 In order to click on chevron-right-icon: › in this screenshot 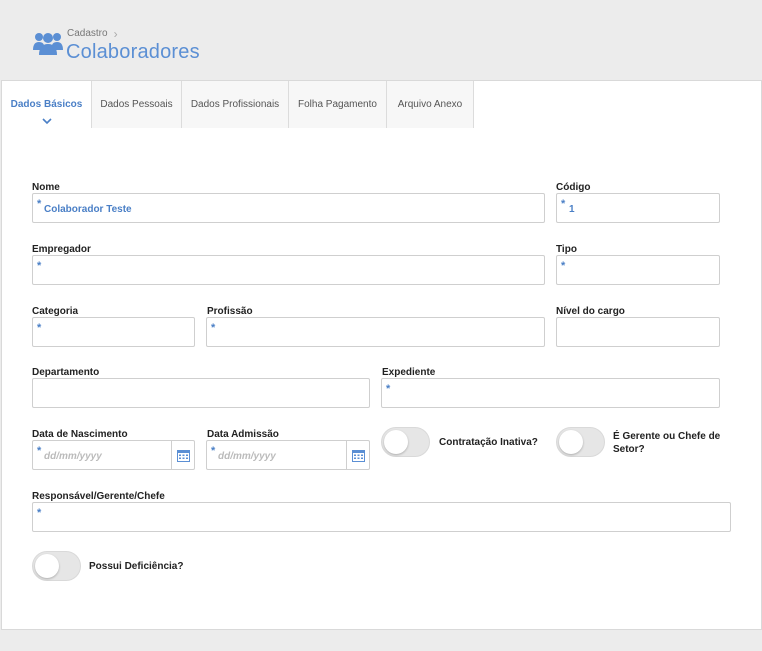, I will do `click(115, 33)`.